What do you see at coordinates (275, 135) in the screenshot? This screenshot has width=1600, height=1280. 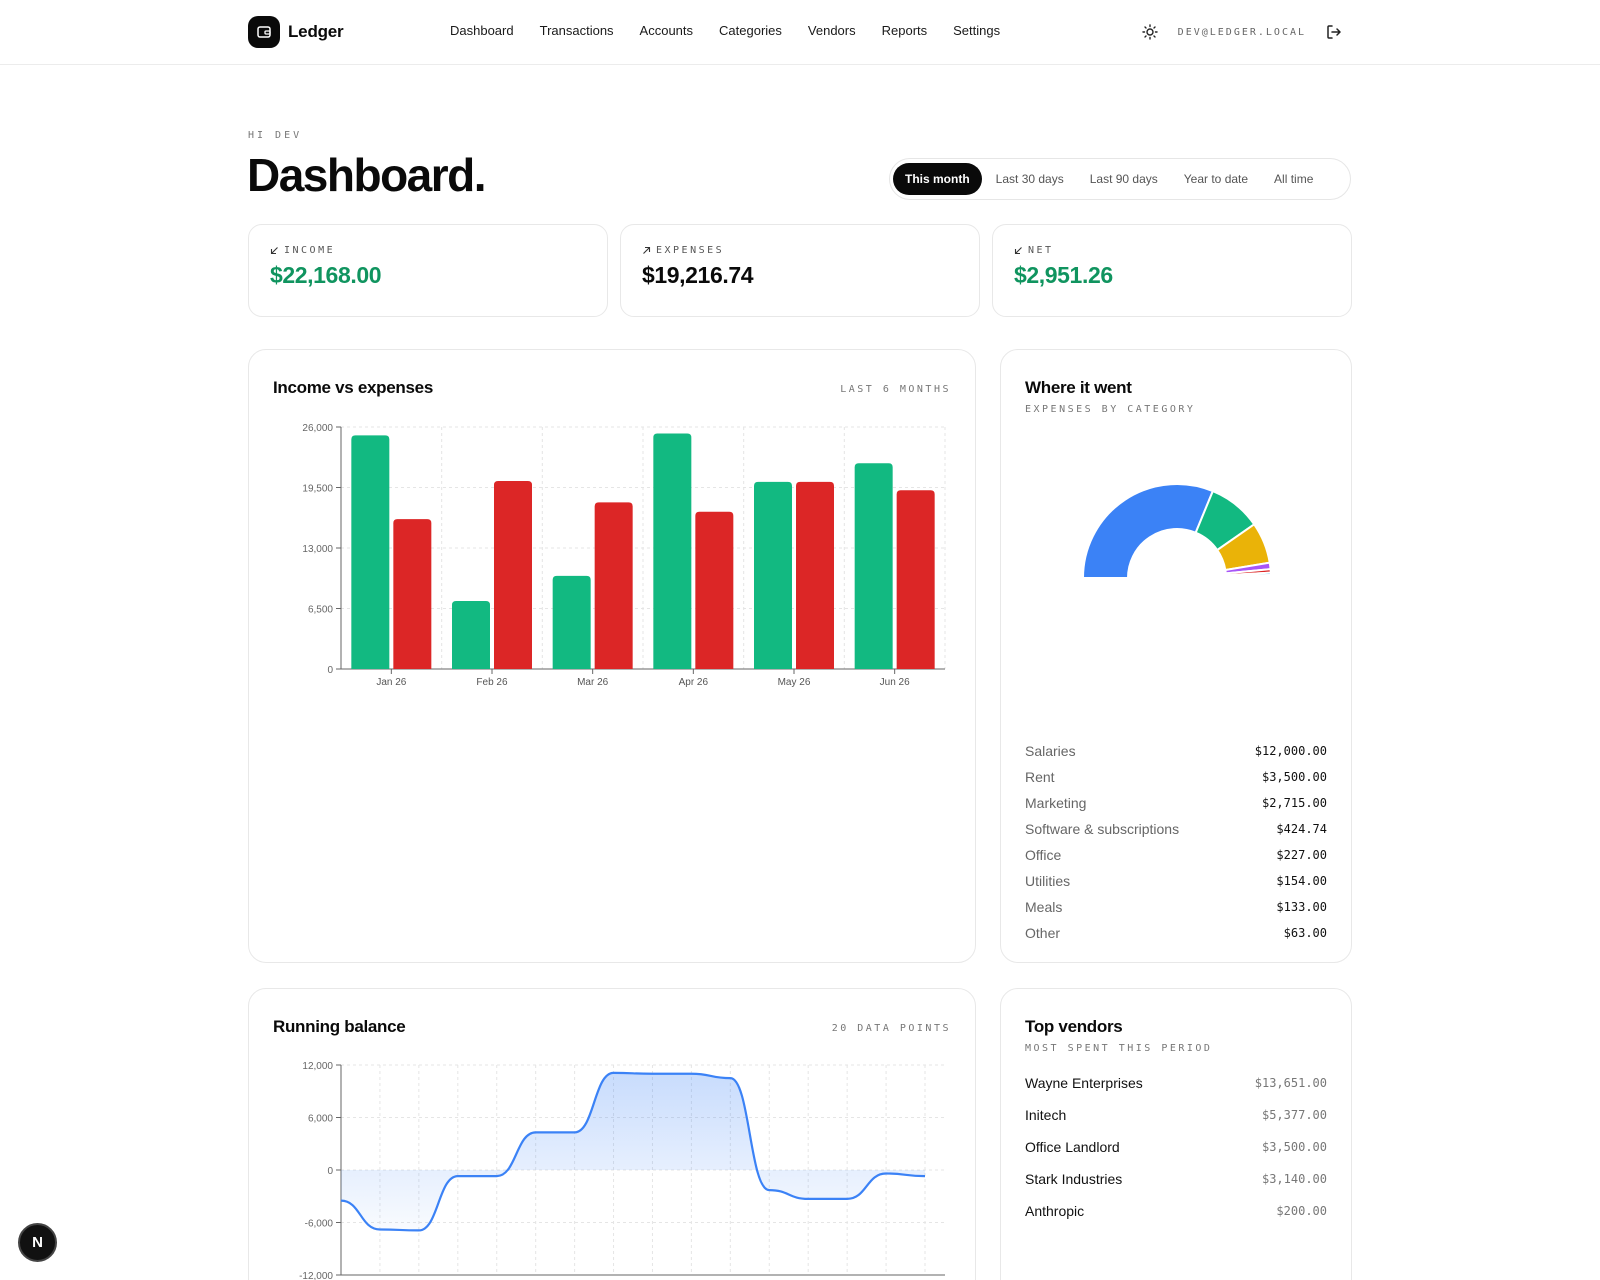 I see `greeting: HI DEV` at bounding box center [275, 135].